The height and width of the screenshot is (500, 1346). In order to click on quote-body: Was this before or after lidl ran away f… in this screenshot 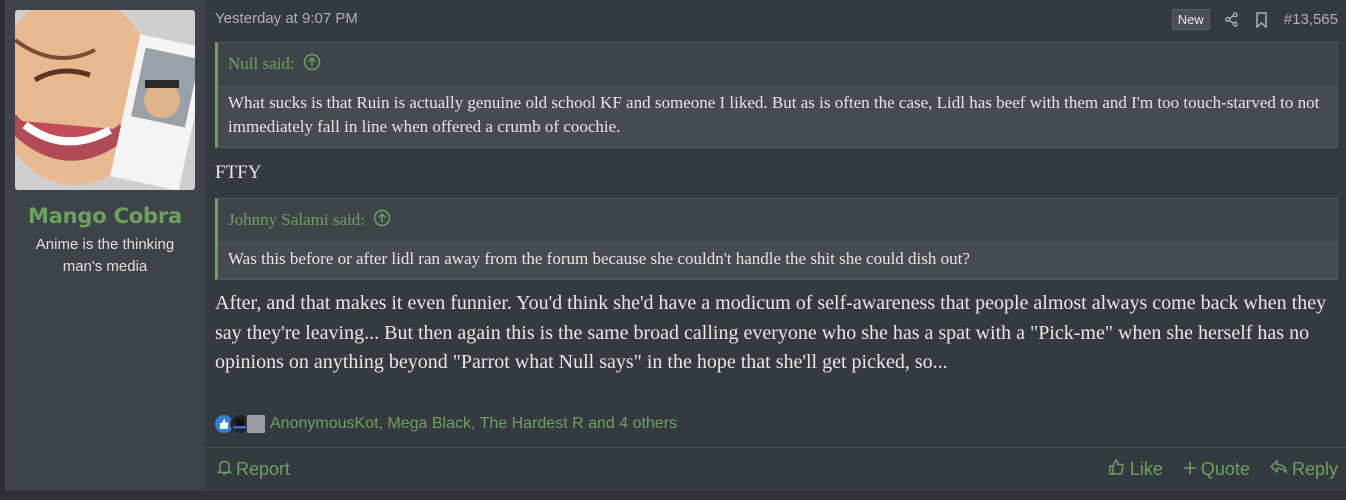, I will do `click(777, 260)`.